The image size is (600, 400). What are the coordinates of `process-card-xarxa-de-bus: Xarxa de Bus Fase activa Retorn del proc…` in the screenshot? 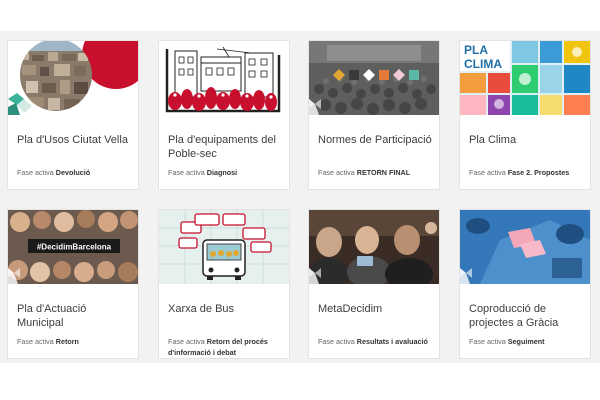 It's located at (224, 284).